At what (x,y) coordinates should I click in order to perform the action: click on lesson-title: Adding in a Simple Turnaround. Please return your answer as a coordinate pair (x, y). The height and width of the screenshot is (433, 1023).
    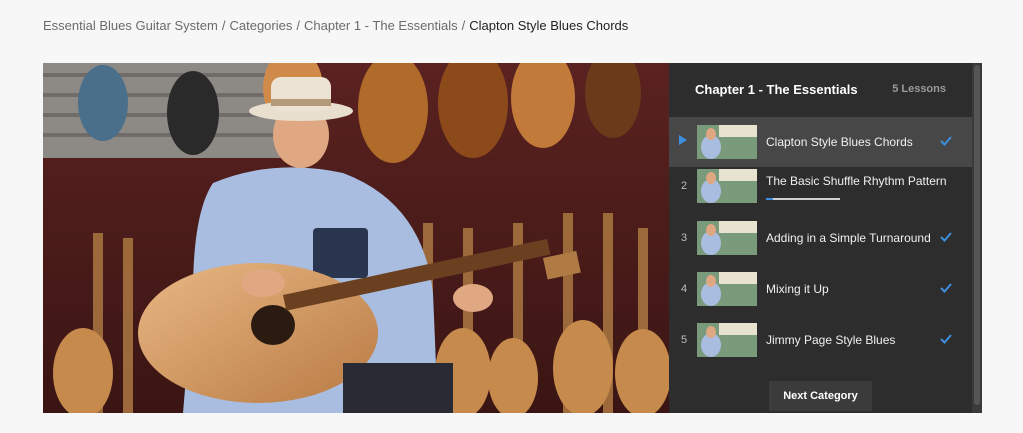
    Looking at the image, I should click on (848, 238).